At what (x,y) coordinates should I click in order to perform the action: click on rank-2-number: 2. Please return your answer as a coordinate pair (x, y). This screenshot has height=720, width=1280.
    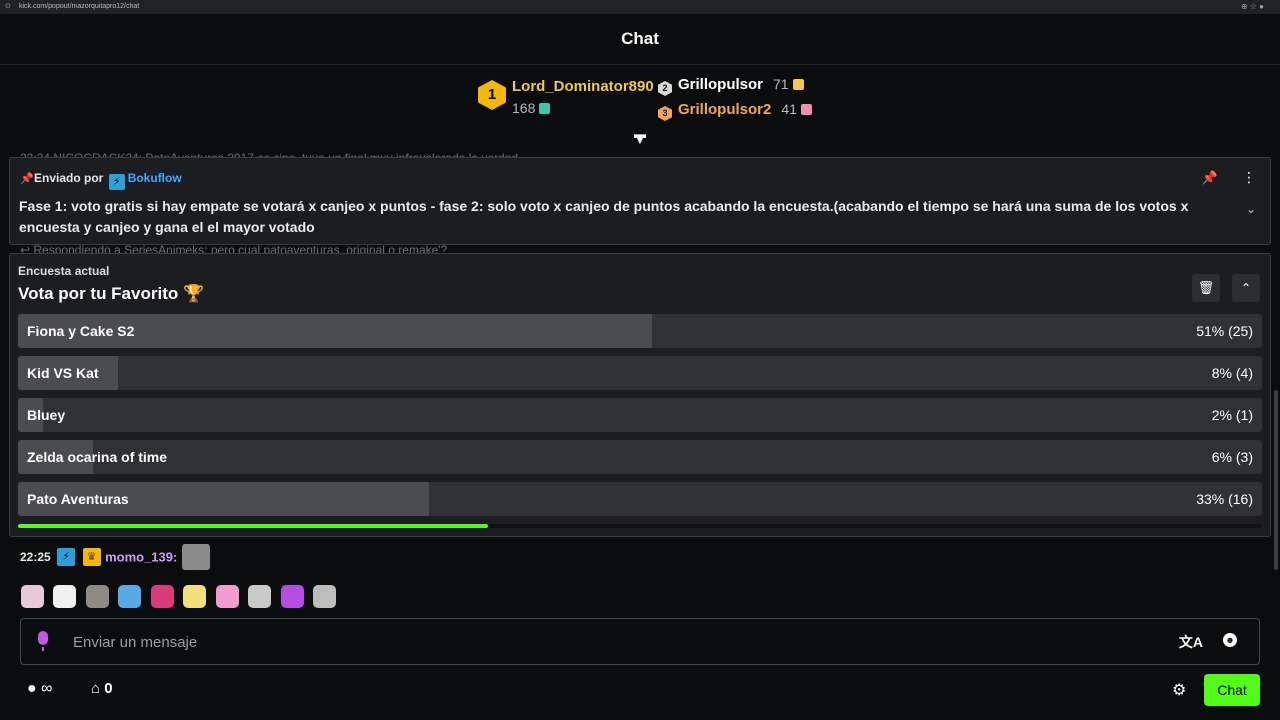
    Looking at the image, I should click on (665, 88).